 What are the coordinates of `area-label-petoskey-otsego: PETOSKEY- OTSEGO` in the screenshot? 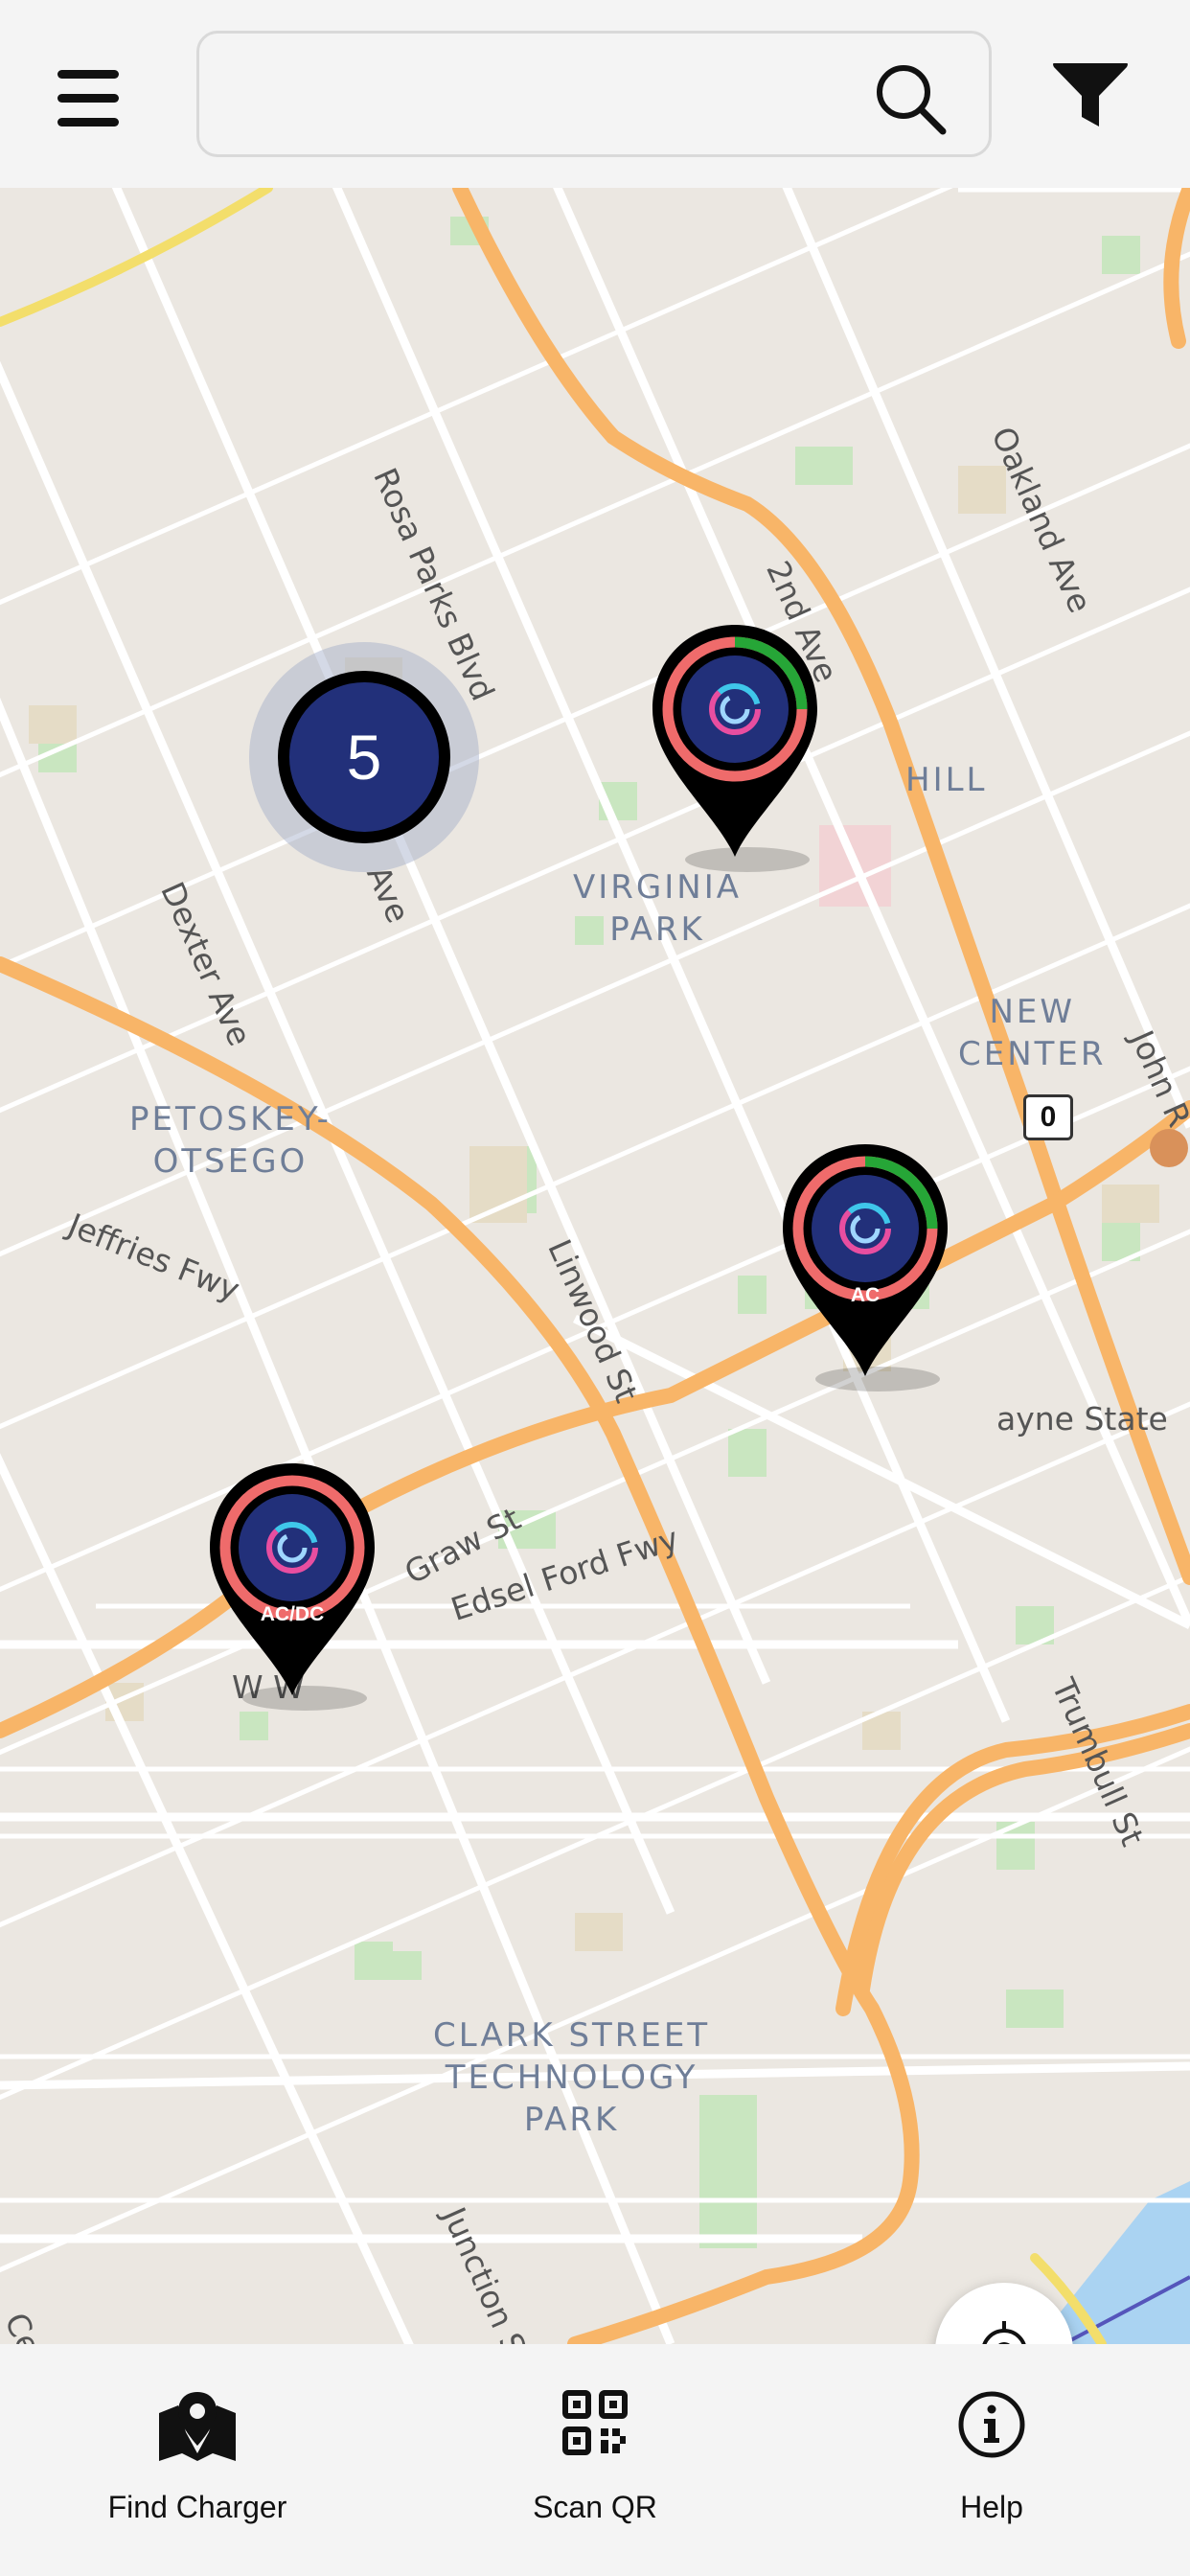 It's located at (230, 1140).